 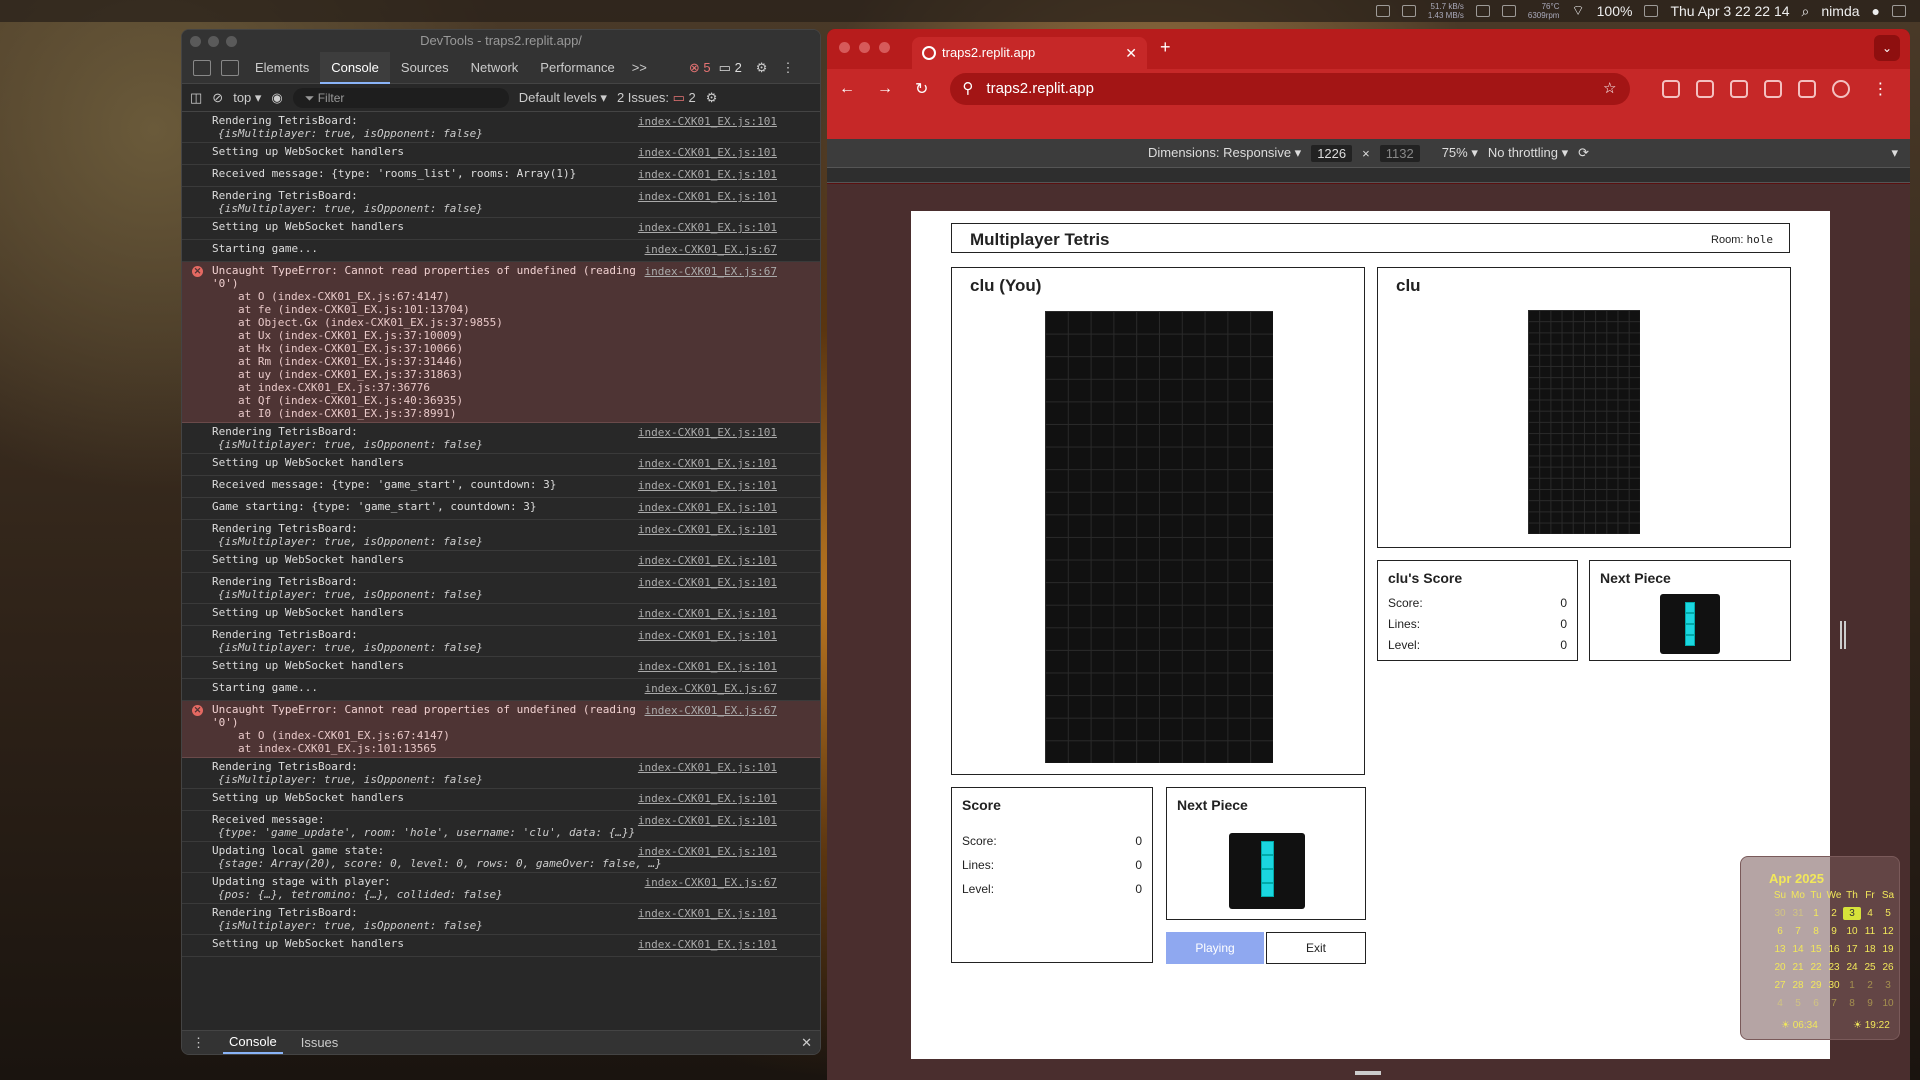 What do you see at coordinates (1780, 949) in the screenshot?
I see `calendar-day: 13` at bounding box center [1780, 949].